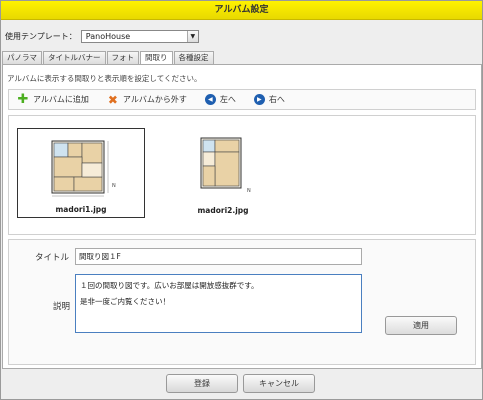  I want to click on cancel-button: キャンセル, so click(279, 383).